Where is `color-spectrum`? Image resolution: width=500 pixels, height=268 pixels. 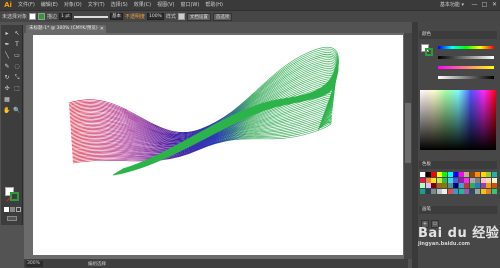
color-spectrum is located at coordinates (458, 120).